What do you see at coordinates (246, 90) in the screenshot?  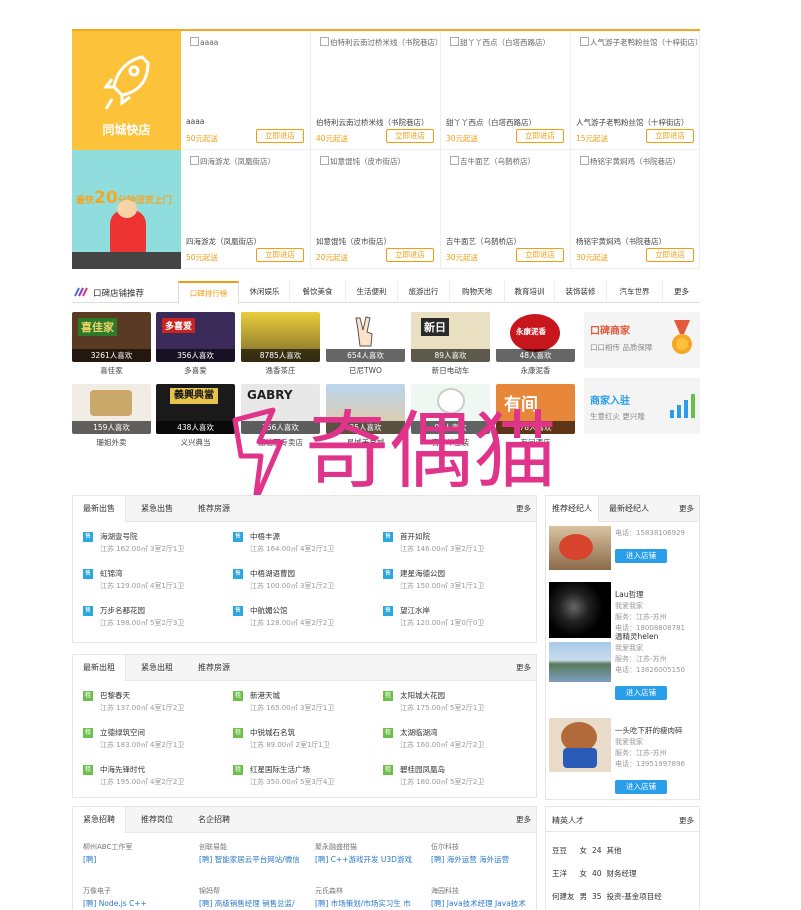 I see `shop-card: aaaa aaaa 50元起送 立即进店` at bounding box center [246, 90].